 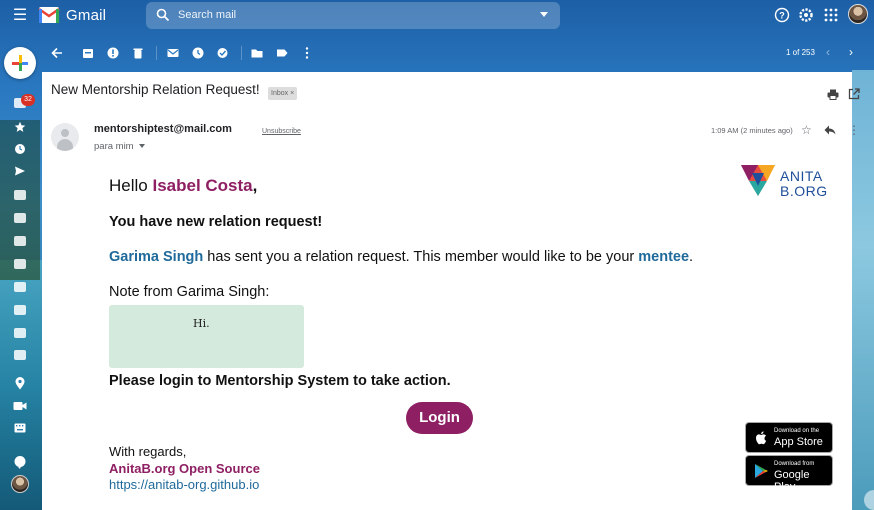 I want to click on help-icon: ?, so click(x=782, y=15).